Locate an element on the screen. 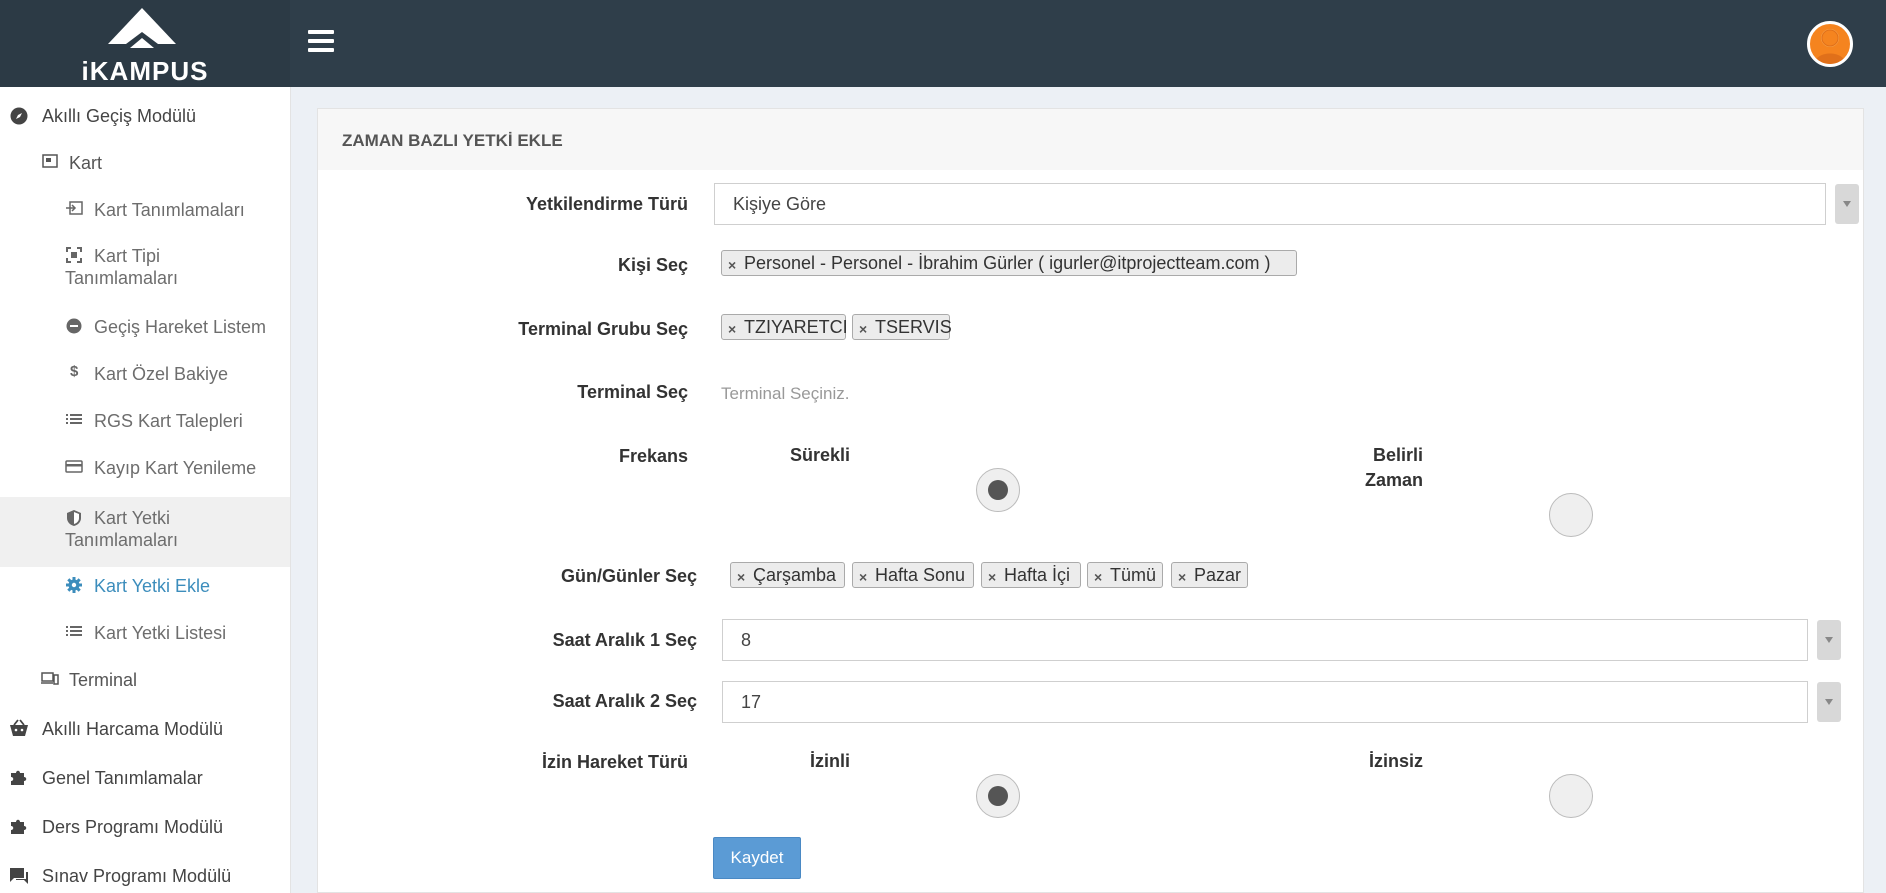 The width and height of the screenshot is (1886, 893). dollar-icon: $ is located at coordinates (74, 371).